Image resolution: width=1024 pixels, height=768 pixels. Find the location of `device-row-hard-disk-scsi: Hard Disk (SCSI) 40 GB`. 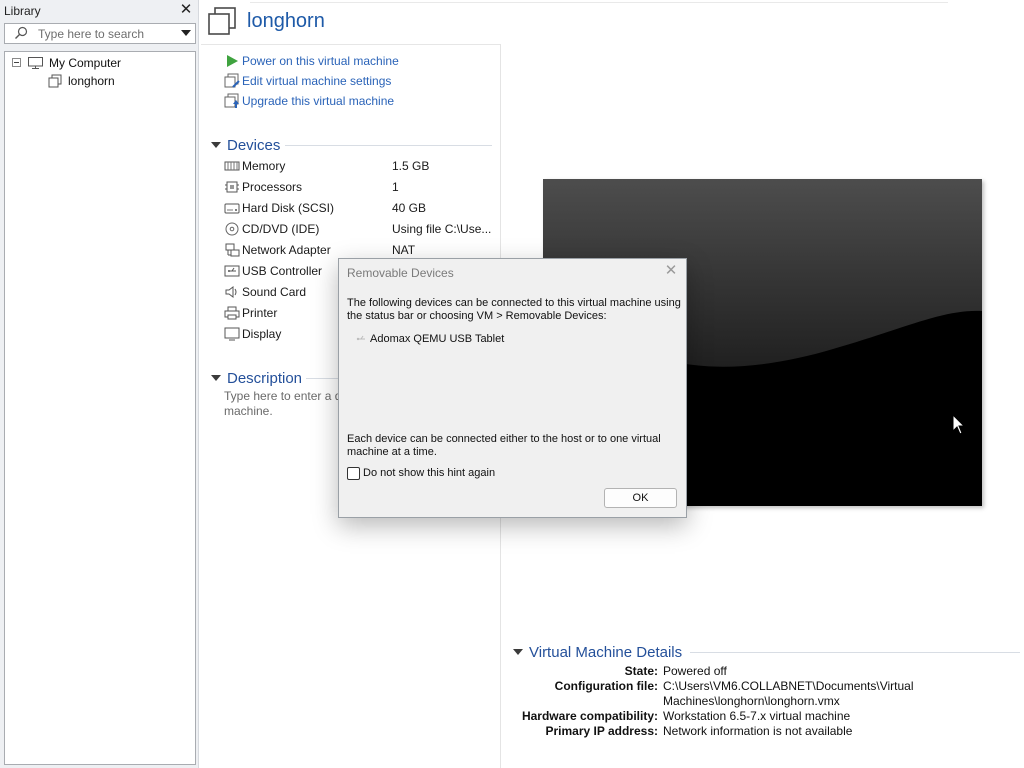

device-row-hard-disk-scsi: Hard Disk (SCSI) 40 GB is located at coordinates (358, 207).